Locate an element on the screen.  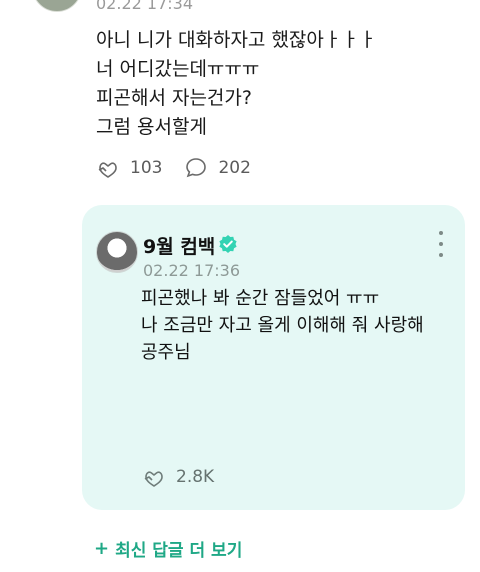
comment-bubble-icon is located at coordinates (196, 168).